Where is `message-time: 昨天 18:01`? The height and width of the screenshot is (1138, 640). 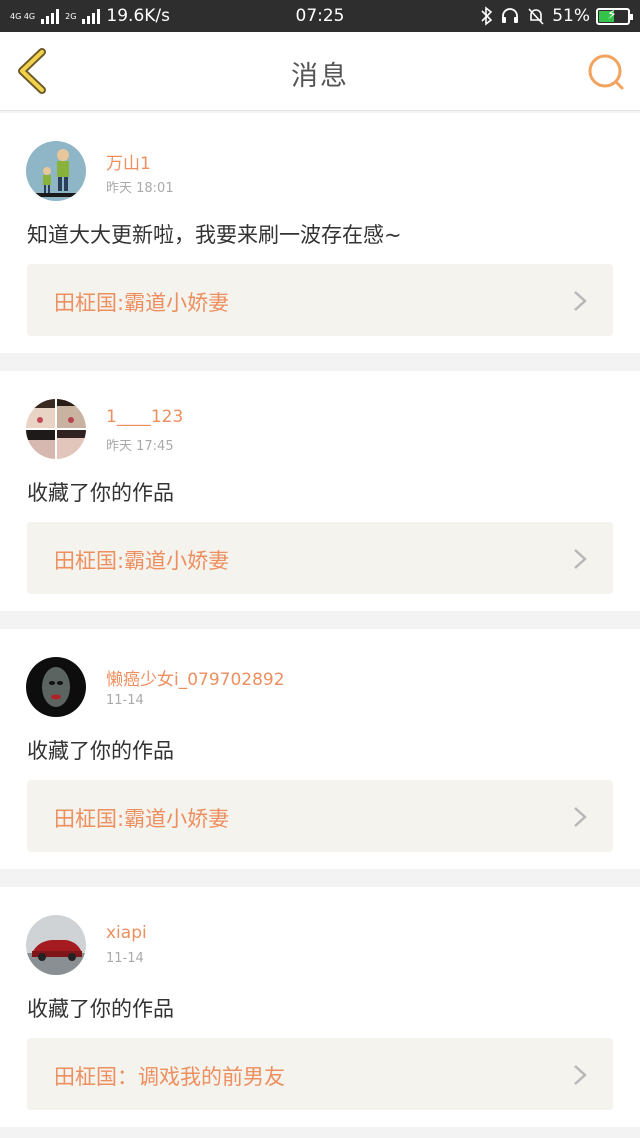 message-time: 昨天 18:01 is located at coordinates (140, 188).